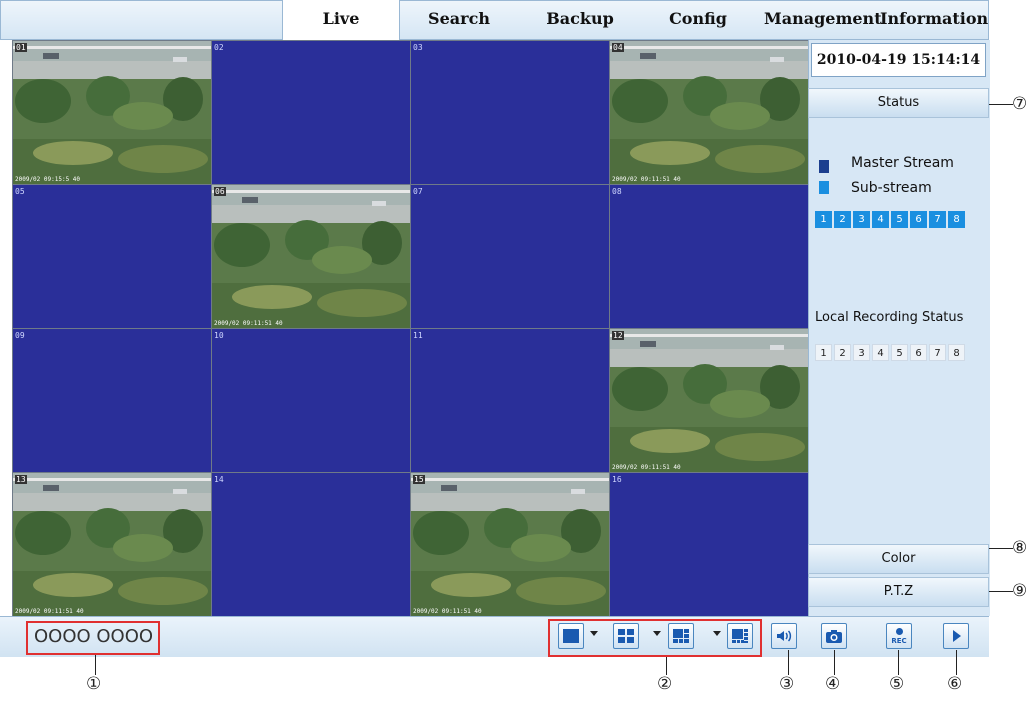  I want to click on layout-multi-button, so click(681, 636).